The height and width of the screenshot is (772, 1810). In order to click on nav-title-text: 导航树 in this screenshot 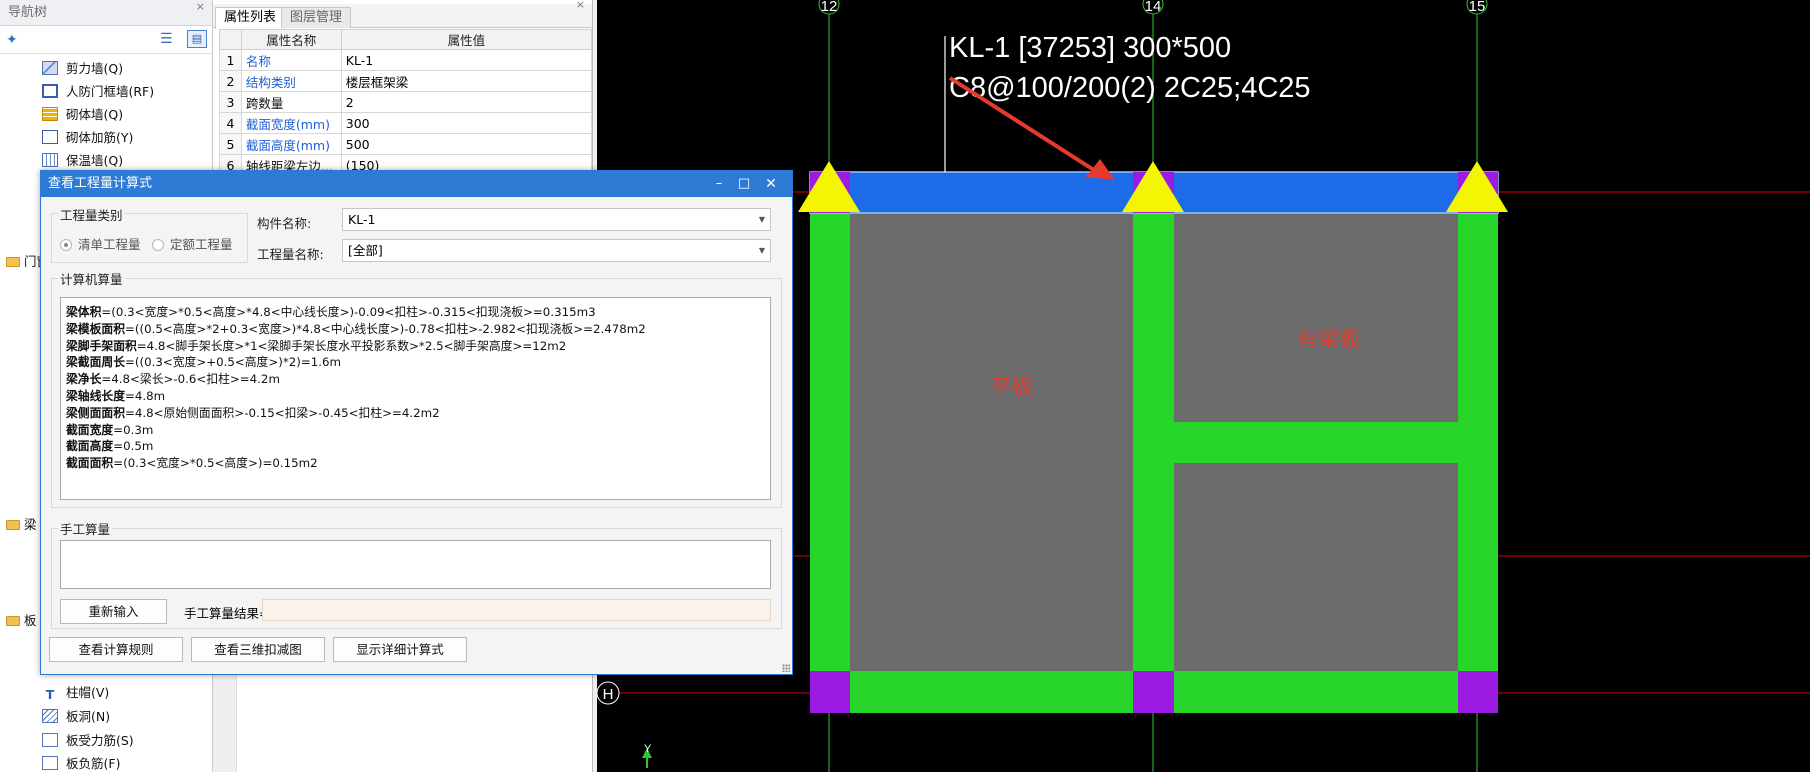, I will do `click(28, 12)`.